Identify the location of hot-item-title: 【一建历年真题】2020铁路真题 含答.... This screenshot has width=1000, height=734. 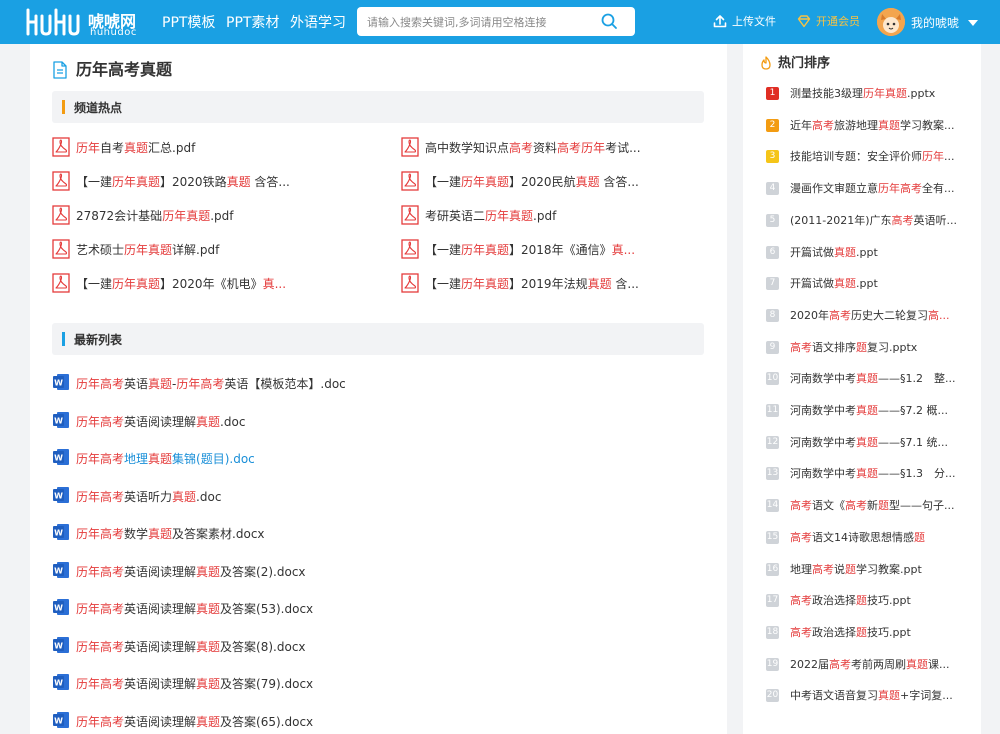
(183, 181).